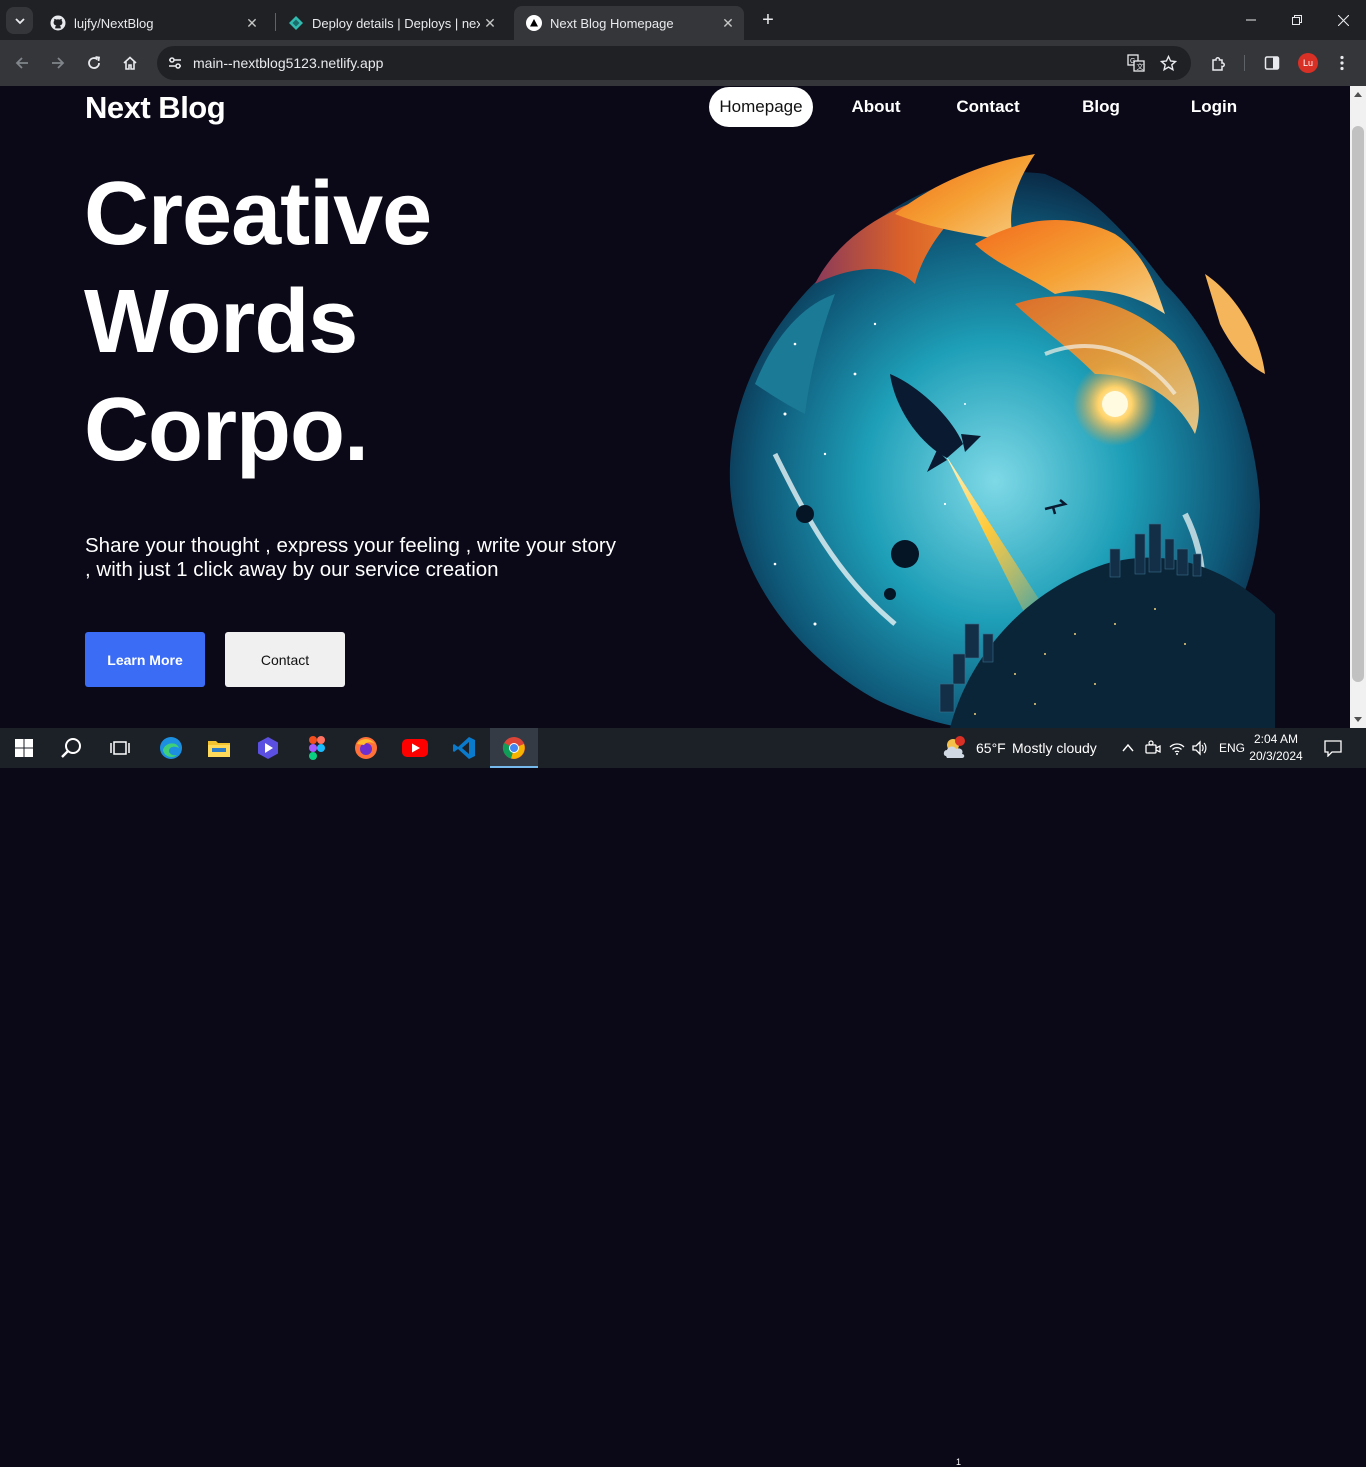 The image size is (1366, 1467). I want to click on weather-badge: 1, so click(959, 1462).